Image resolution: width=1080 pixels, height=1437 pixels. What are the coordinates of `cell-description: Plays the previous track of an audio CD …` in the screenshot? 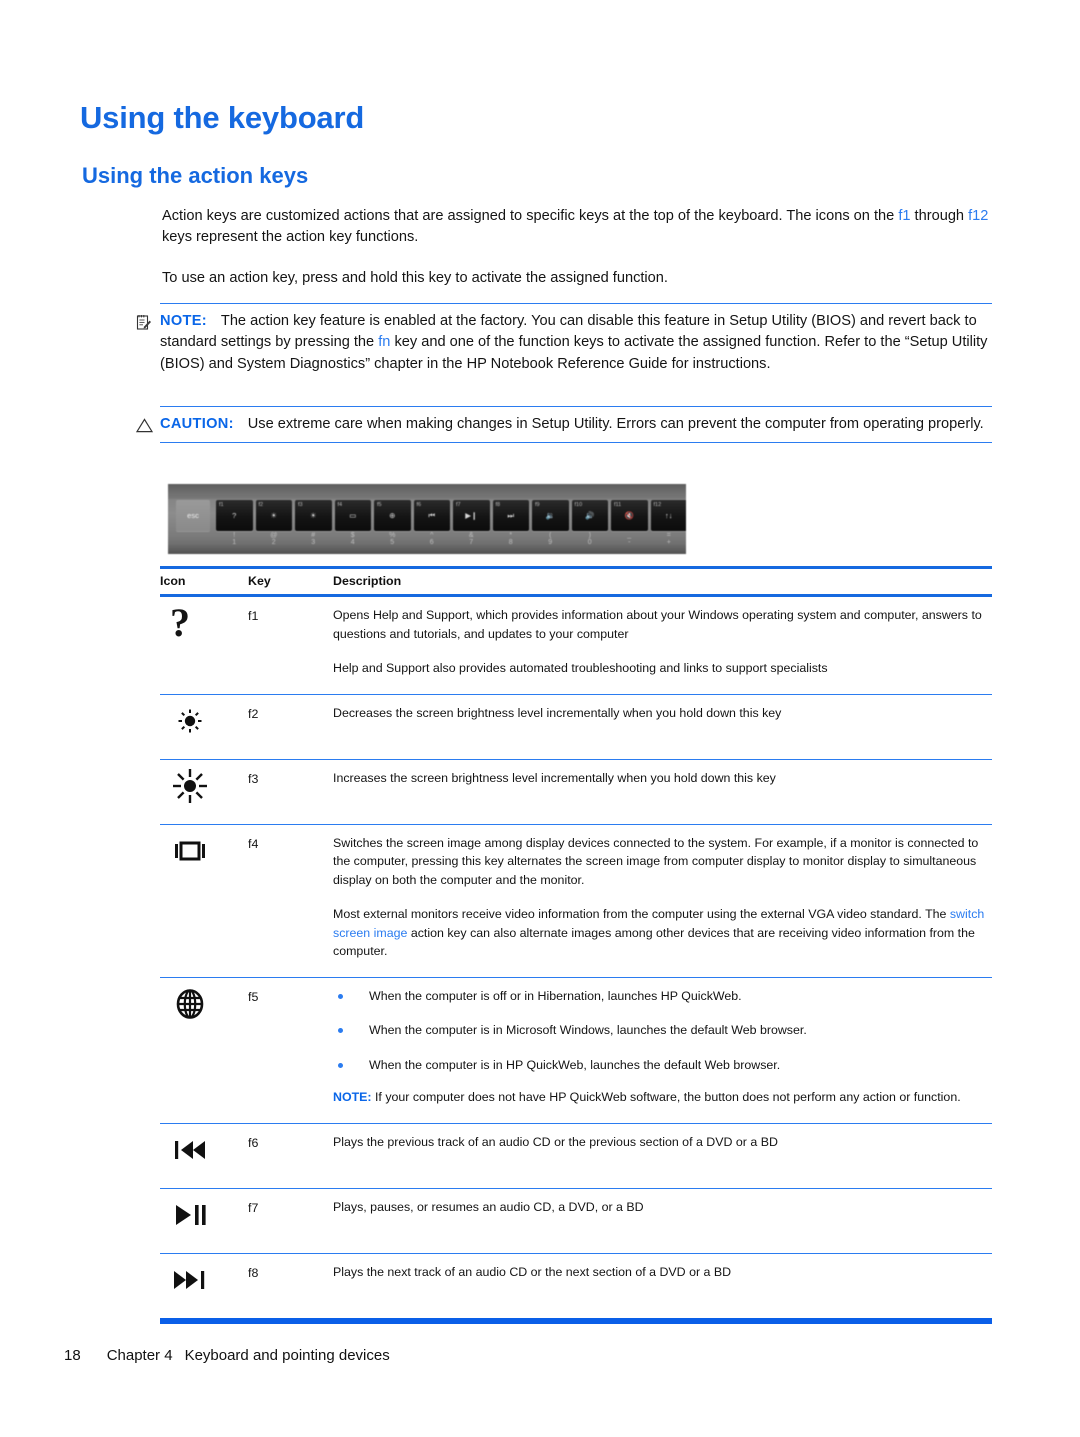 It's located at (662, 1156).